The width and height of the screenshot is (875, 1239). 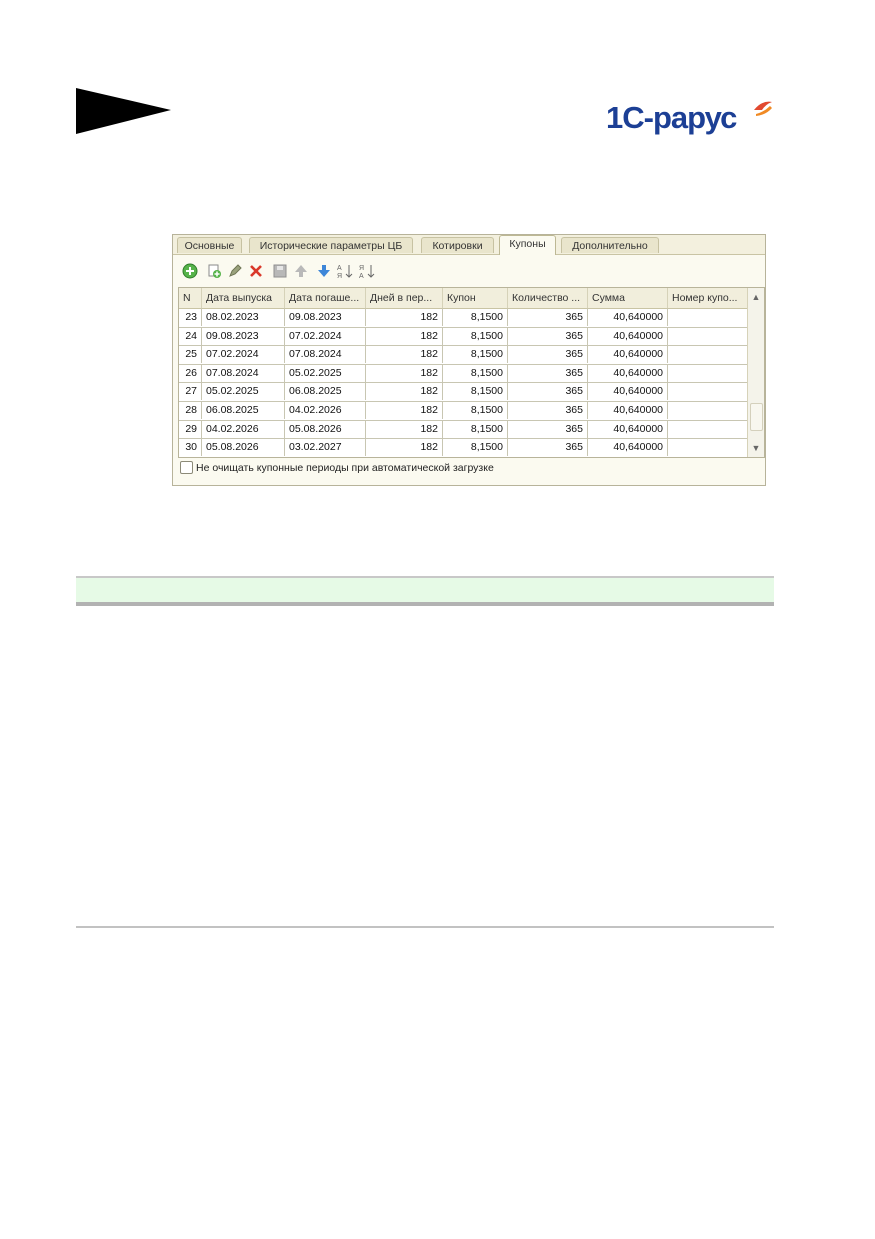 I want to click on cell-issue-date: 07.02.2024, so click(x=243, y=354).